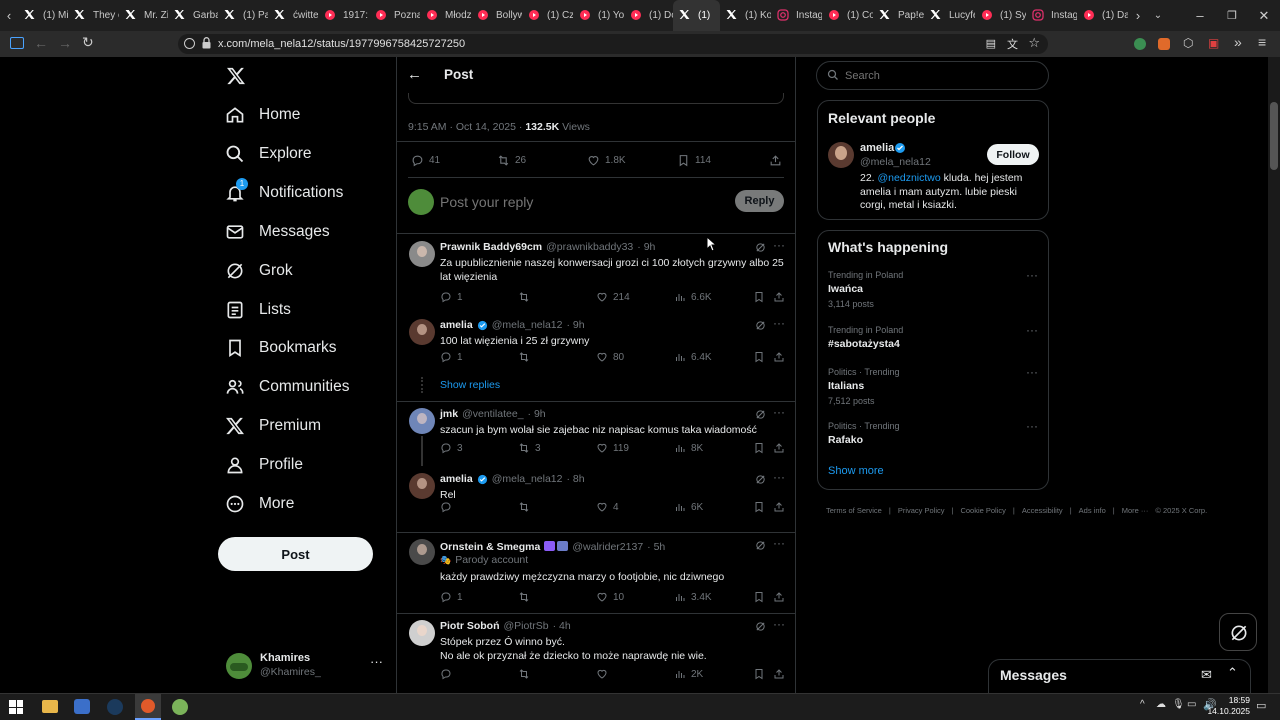  What do you see at coordinates (1119, 676) in the screenshot?
I see `messages-drawer: Messages ✉ ⌃` at bounding box center [1119, 676].